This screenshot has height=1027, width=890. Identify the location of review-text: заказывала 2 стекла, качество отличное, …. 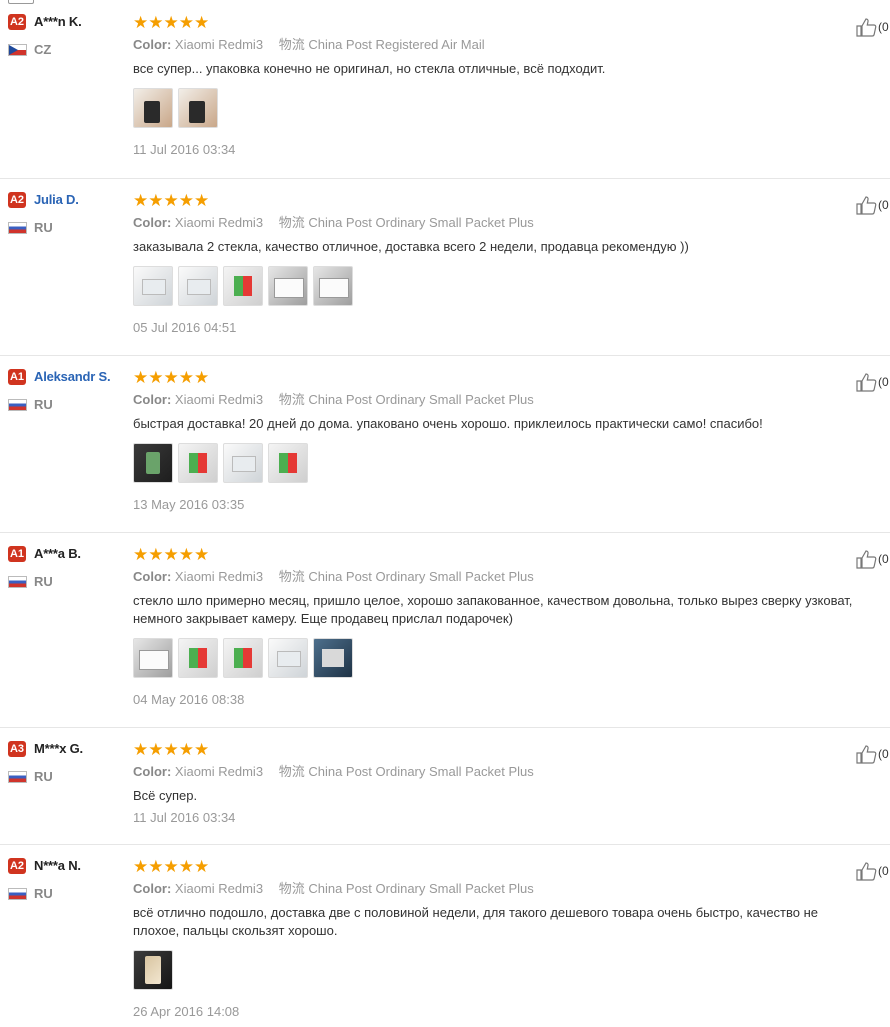
(411, 246).